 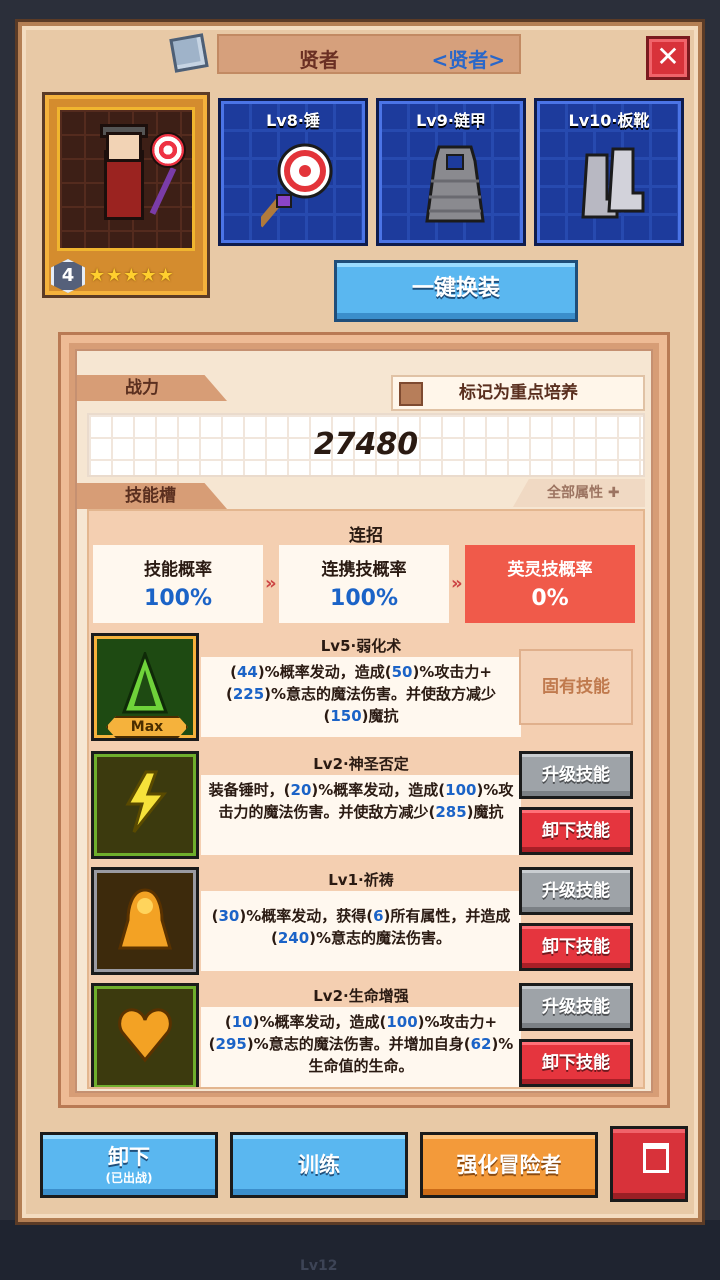 What do you see at coordinates (361, 764) in the screenshot?
I see `skill-name: Lv2·神圣否定` at bounding box center [361, 764].